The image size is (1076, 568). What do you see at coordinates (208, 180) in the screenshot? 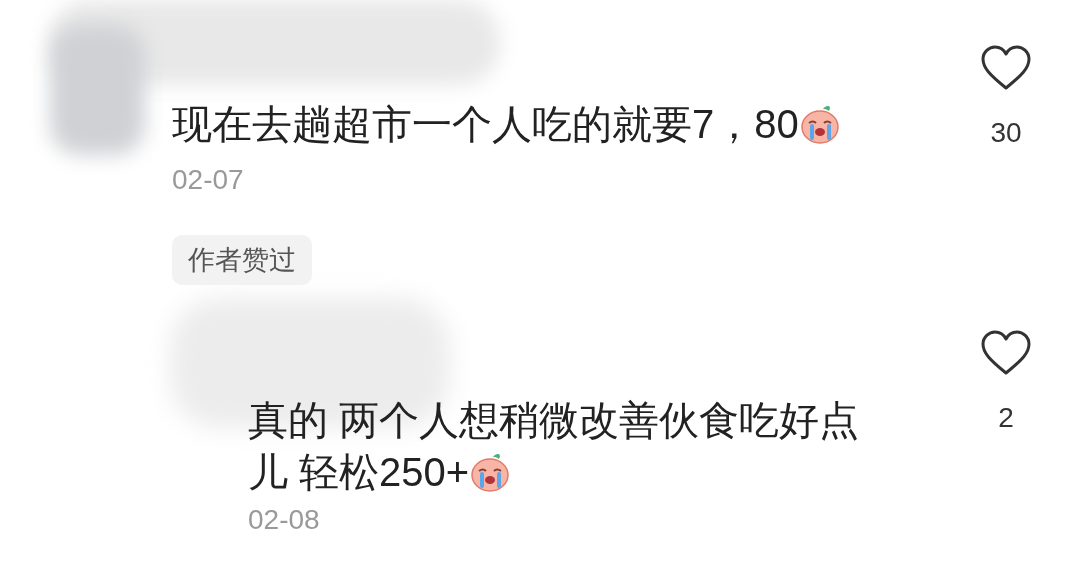
I see `comment-date: 02-07` at bounding box center [208, 180].